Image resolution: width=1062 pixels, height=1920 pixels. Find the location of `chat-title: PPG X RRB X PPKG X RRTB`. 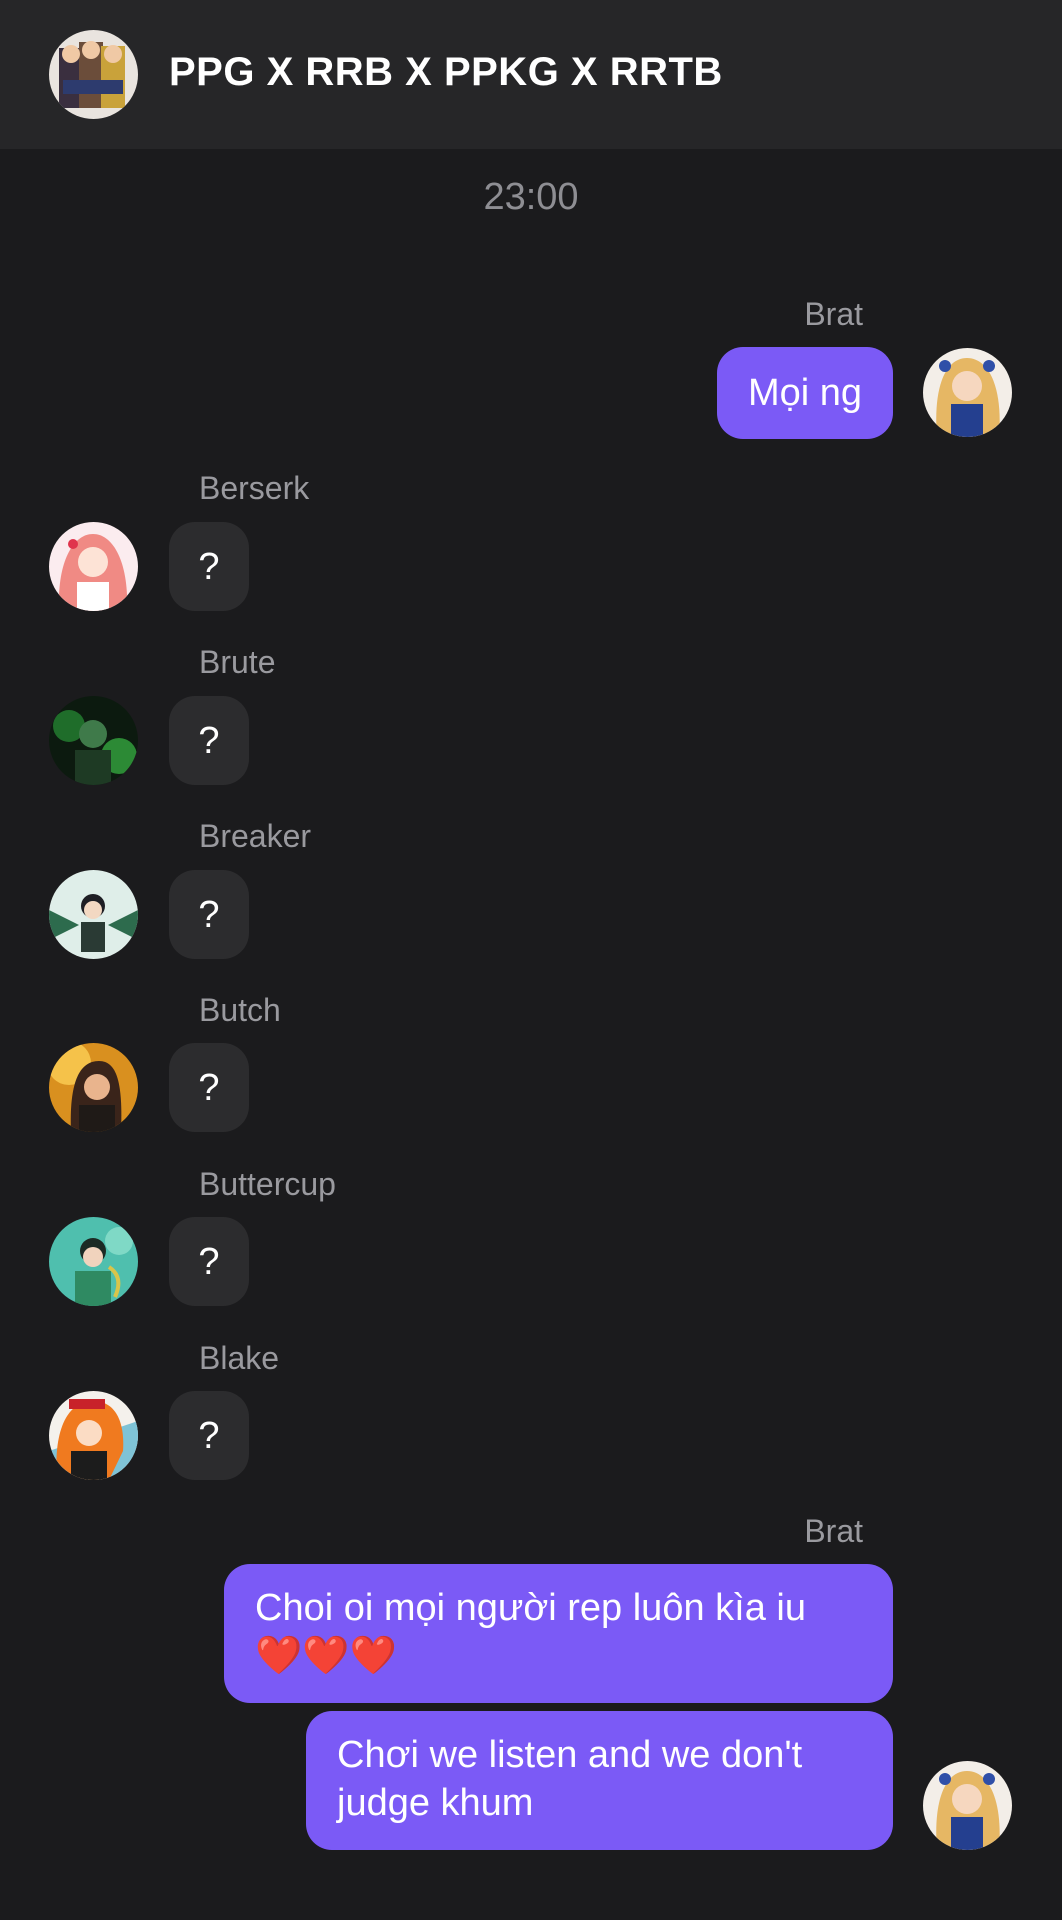

chat-title: PPG X RRB X PPKG X RRTB is located at coordinates (446, 72).